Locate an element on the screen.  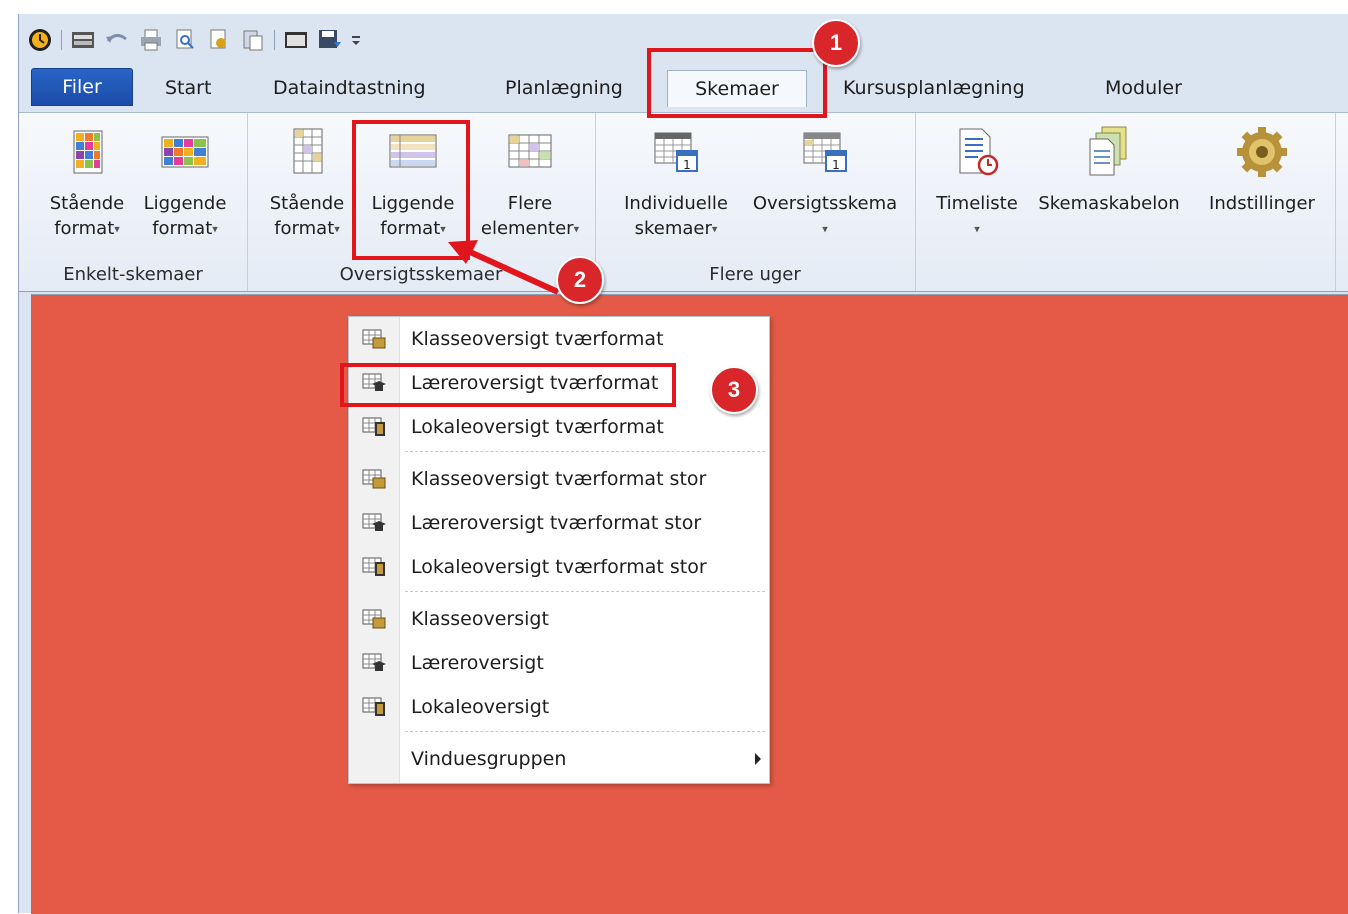
step-badge-2: 2 is located at coordinates (580, 280).